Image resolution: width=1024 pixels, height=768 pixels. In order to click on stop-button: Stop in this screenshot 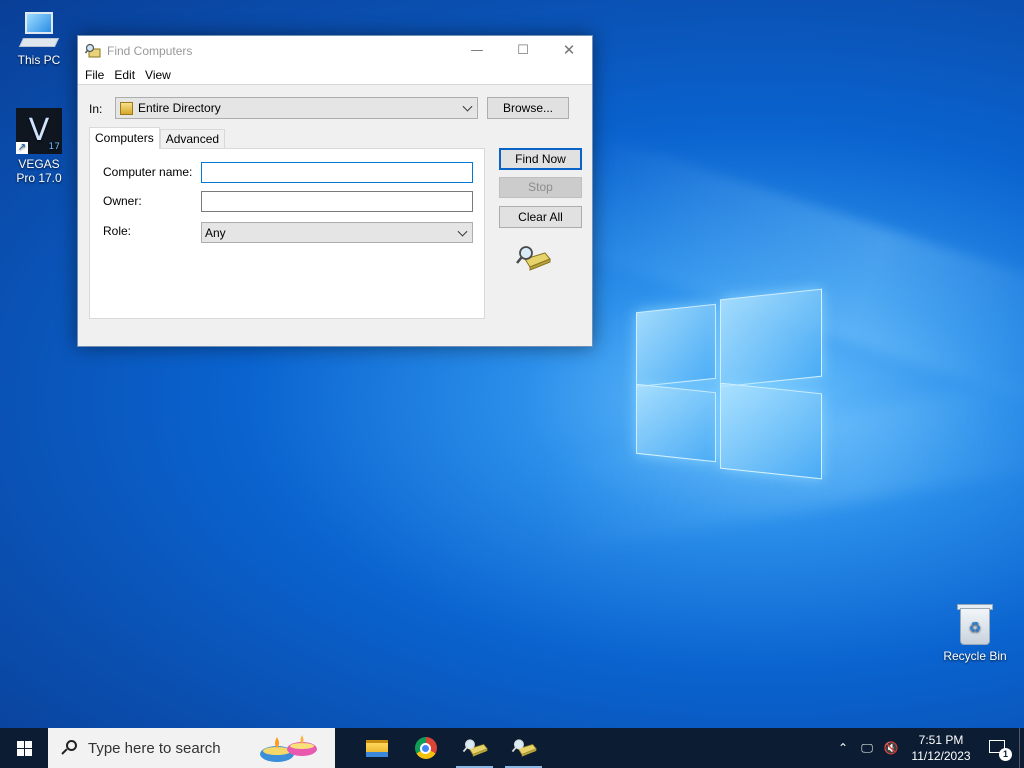, I will do `click(540, 187)`.